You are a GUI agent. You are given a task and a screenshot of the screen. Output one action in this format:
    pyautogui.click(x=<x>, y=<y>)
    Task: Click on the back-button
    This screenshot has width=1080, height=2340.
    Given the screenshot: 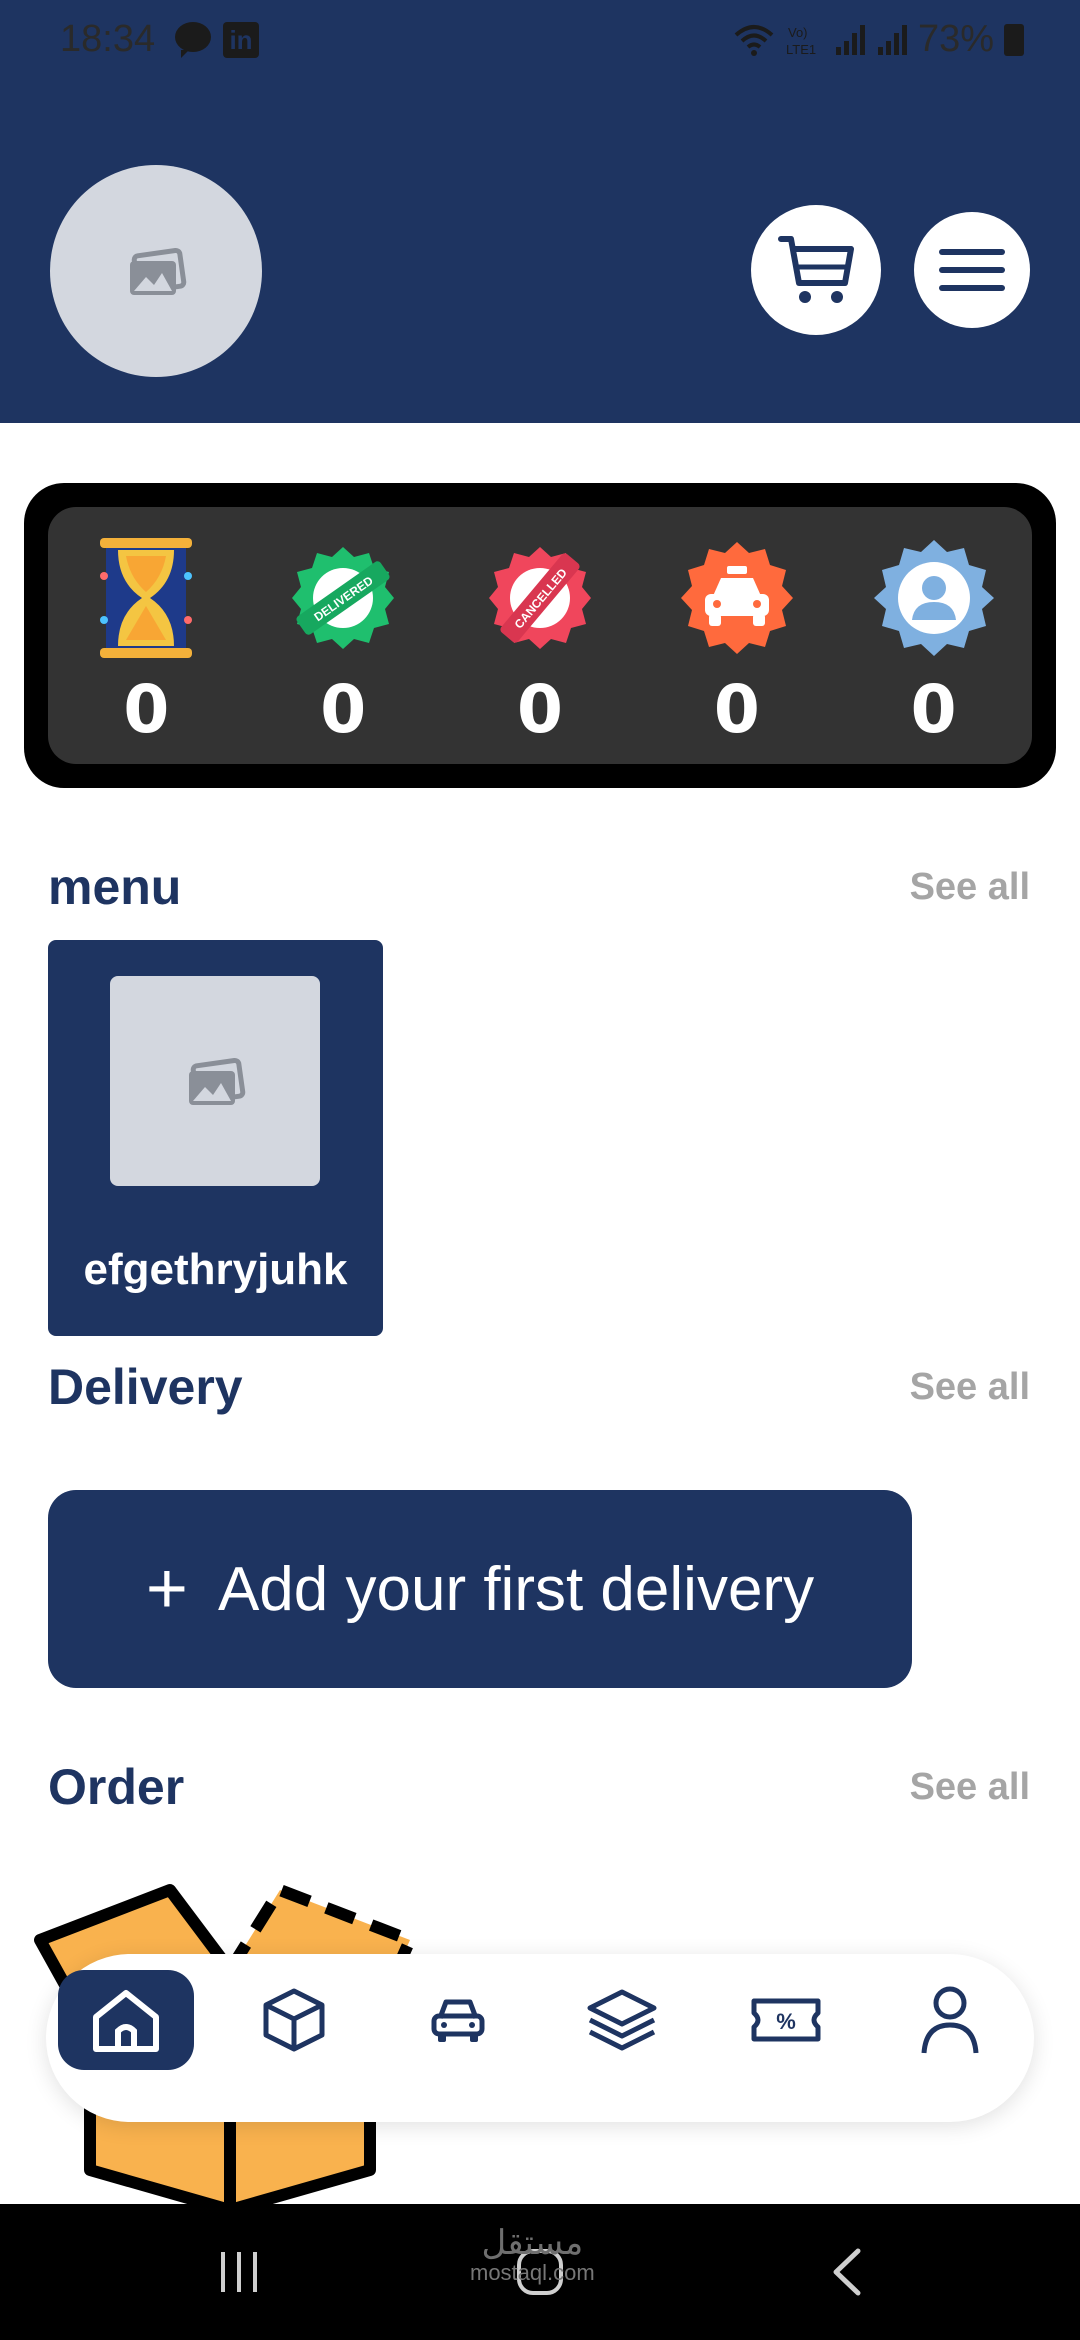 What is the action you would take?
    pyautogui.click(x=847, y=2272)
    